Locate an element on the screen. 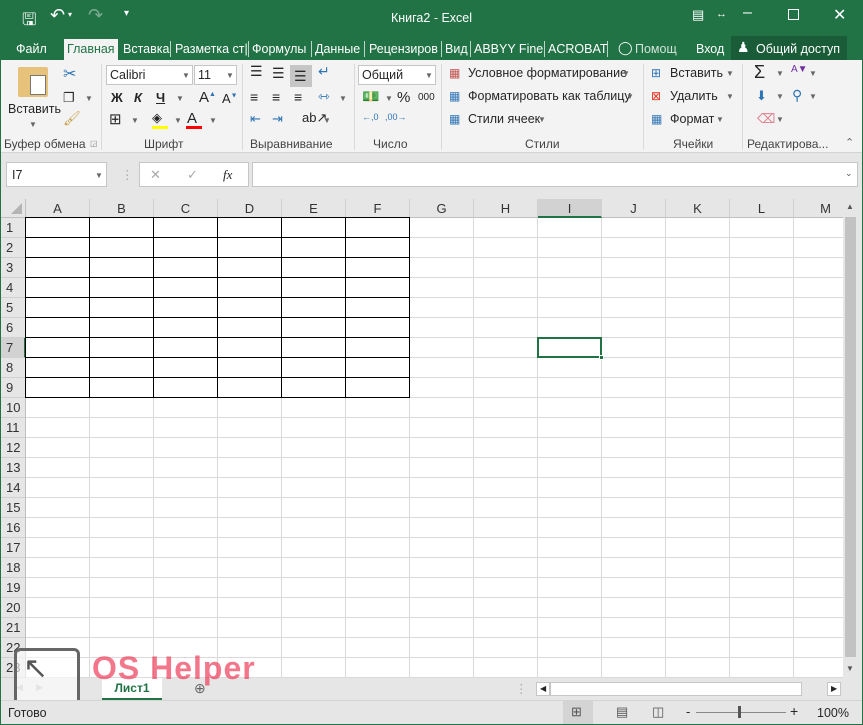  row-header-3: 3 is located at coordinates (13, 268).